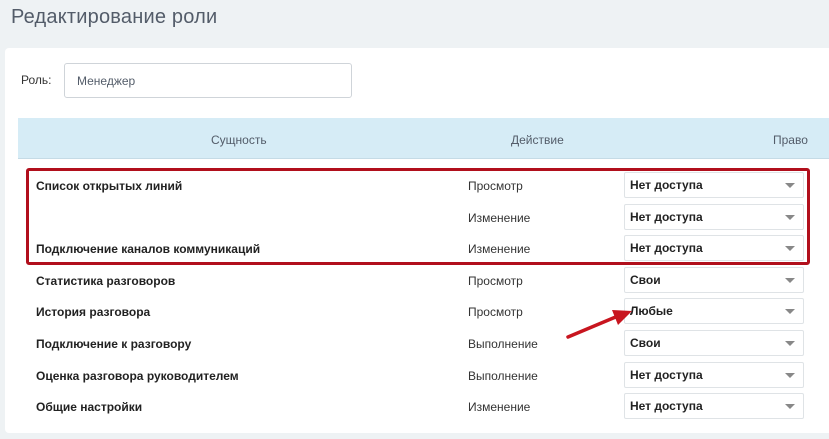 The height and width of the screenshot is (439, 829). Describe the element at coordinates (423, 343) in the screenshot. I see `table-row: Подключение к разговору Выполнение Свои` at that location.